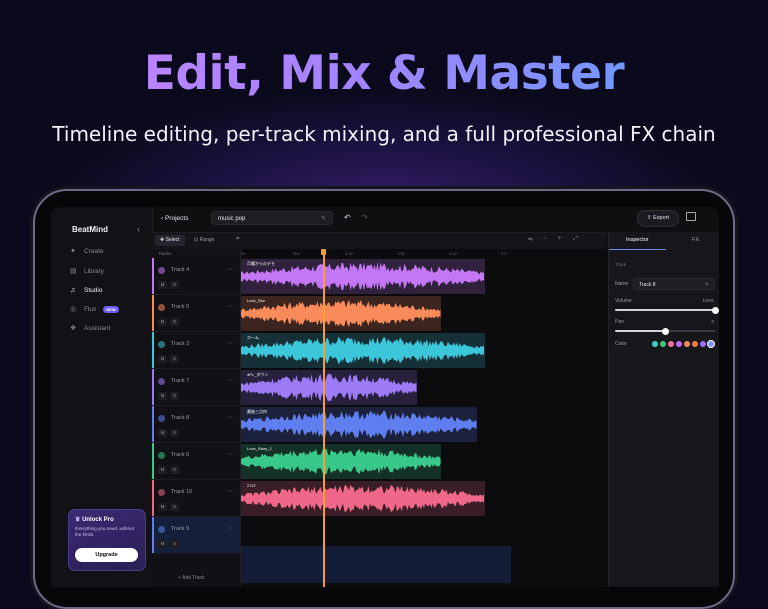  I want to click on split-icon: ⌗, so click(237, 239).